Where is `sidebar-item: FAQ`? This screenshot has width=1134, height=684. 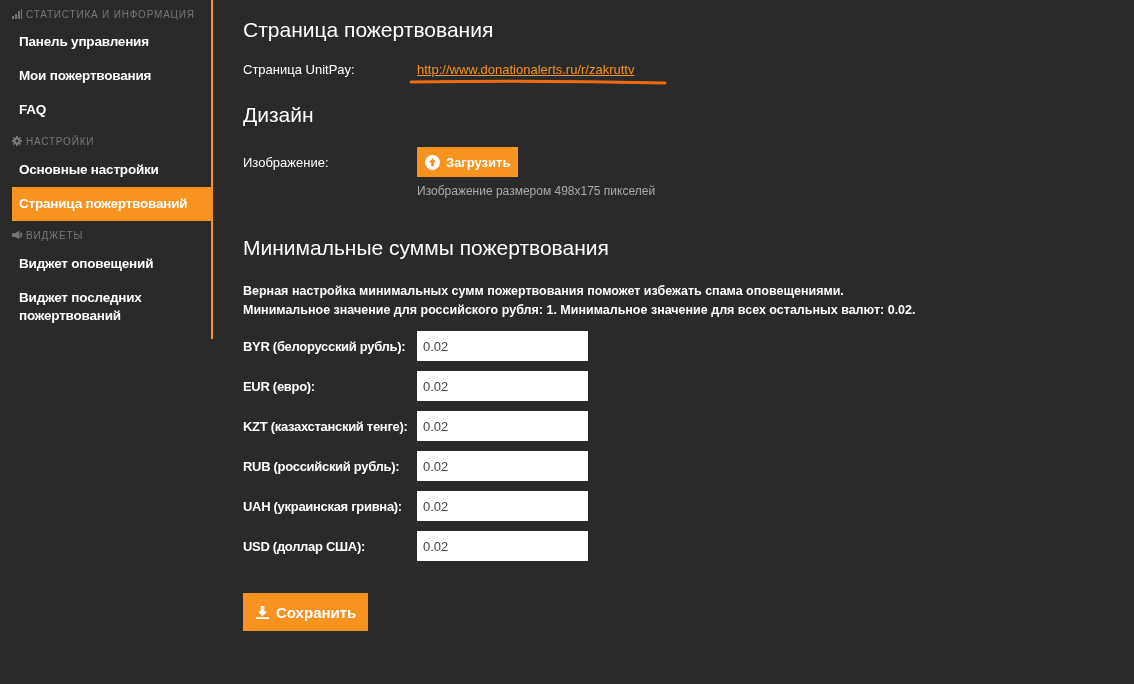
sidebar-item: FAQ is located at coordinates (111, 110).